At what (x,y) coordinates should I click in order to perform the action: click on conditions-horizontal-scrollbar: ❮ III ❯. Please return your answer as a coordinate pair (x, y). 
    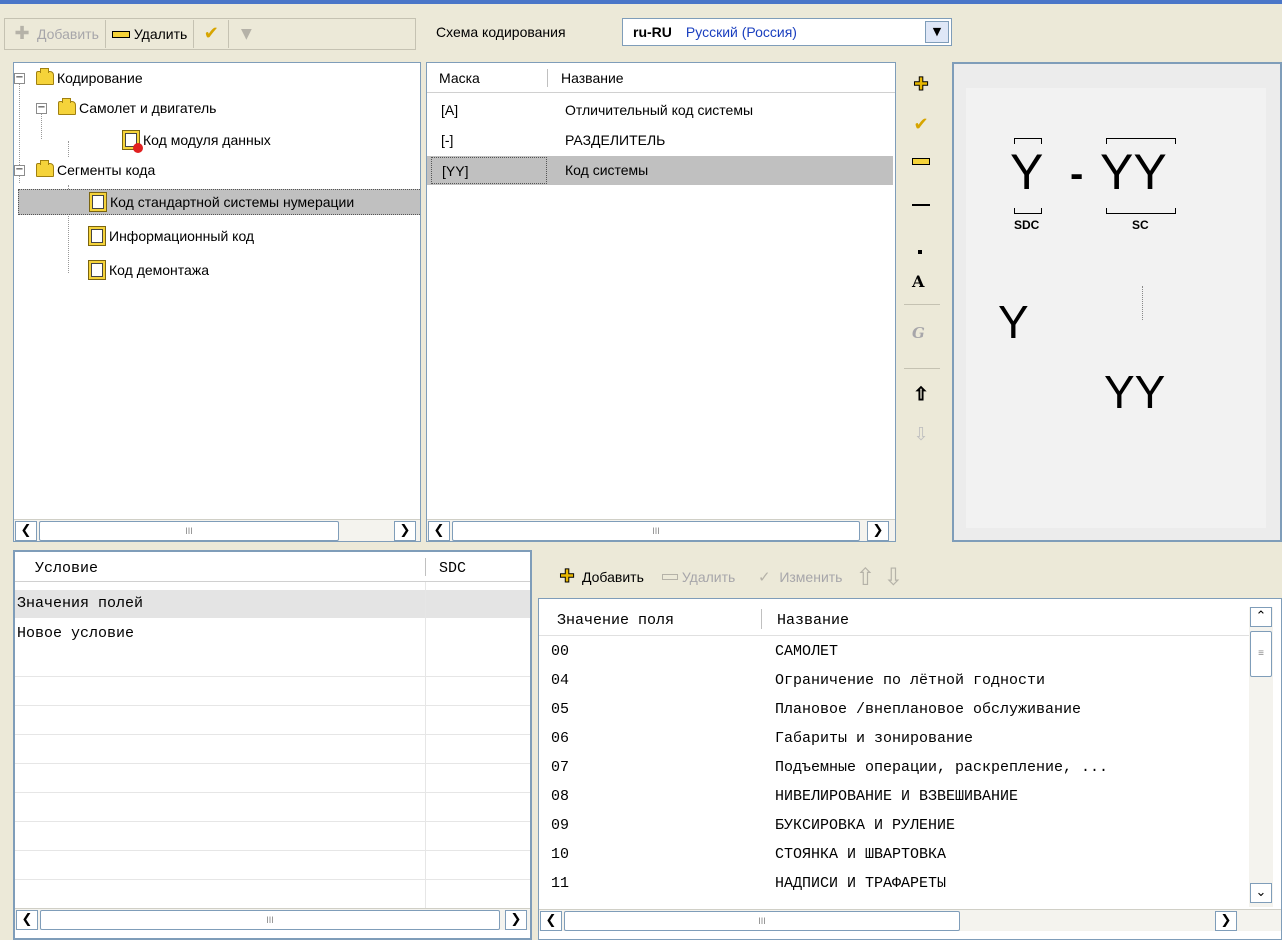
    Looking at the image, I should click on (272, 919).